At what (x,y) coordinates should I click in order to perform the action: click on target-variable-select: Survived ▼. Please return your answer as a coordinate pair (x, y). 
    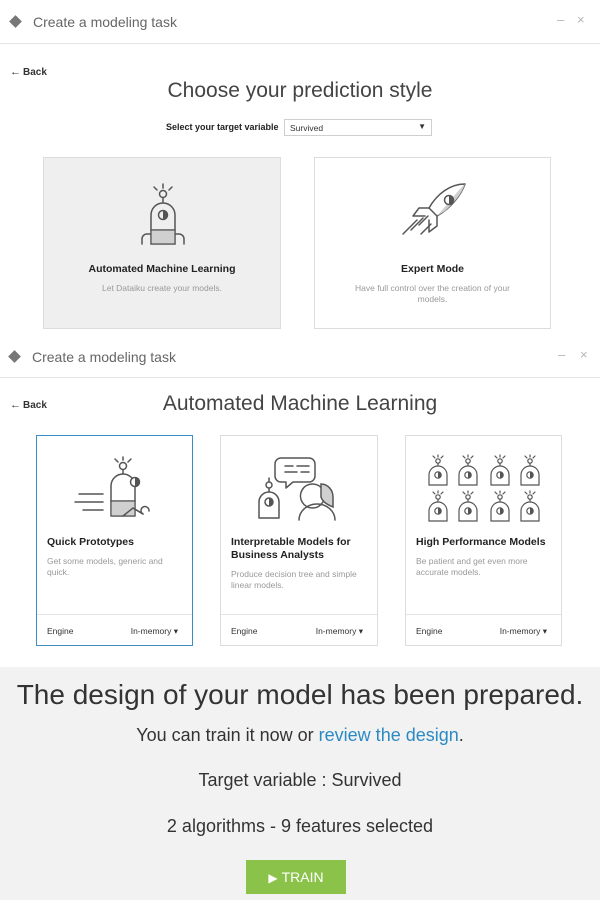
    Looking at the image, I should click on (358, 127).